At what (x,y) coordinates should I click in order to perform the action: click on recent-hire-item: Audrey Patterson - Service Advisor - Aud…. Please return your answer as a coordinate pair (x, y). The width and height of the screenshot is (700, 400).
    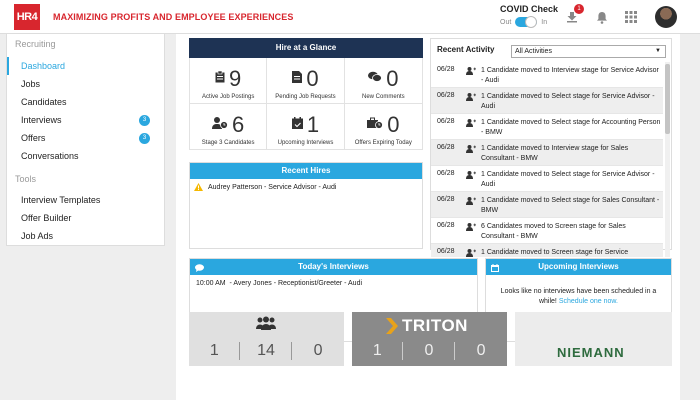
    Looking at the image, I should click on (306, 187).